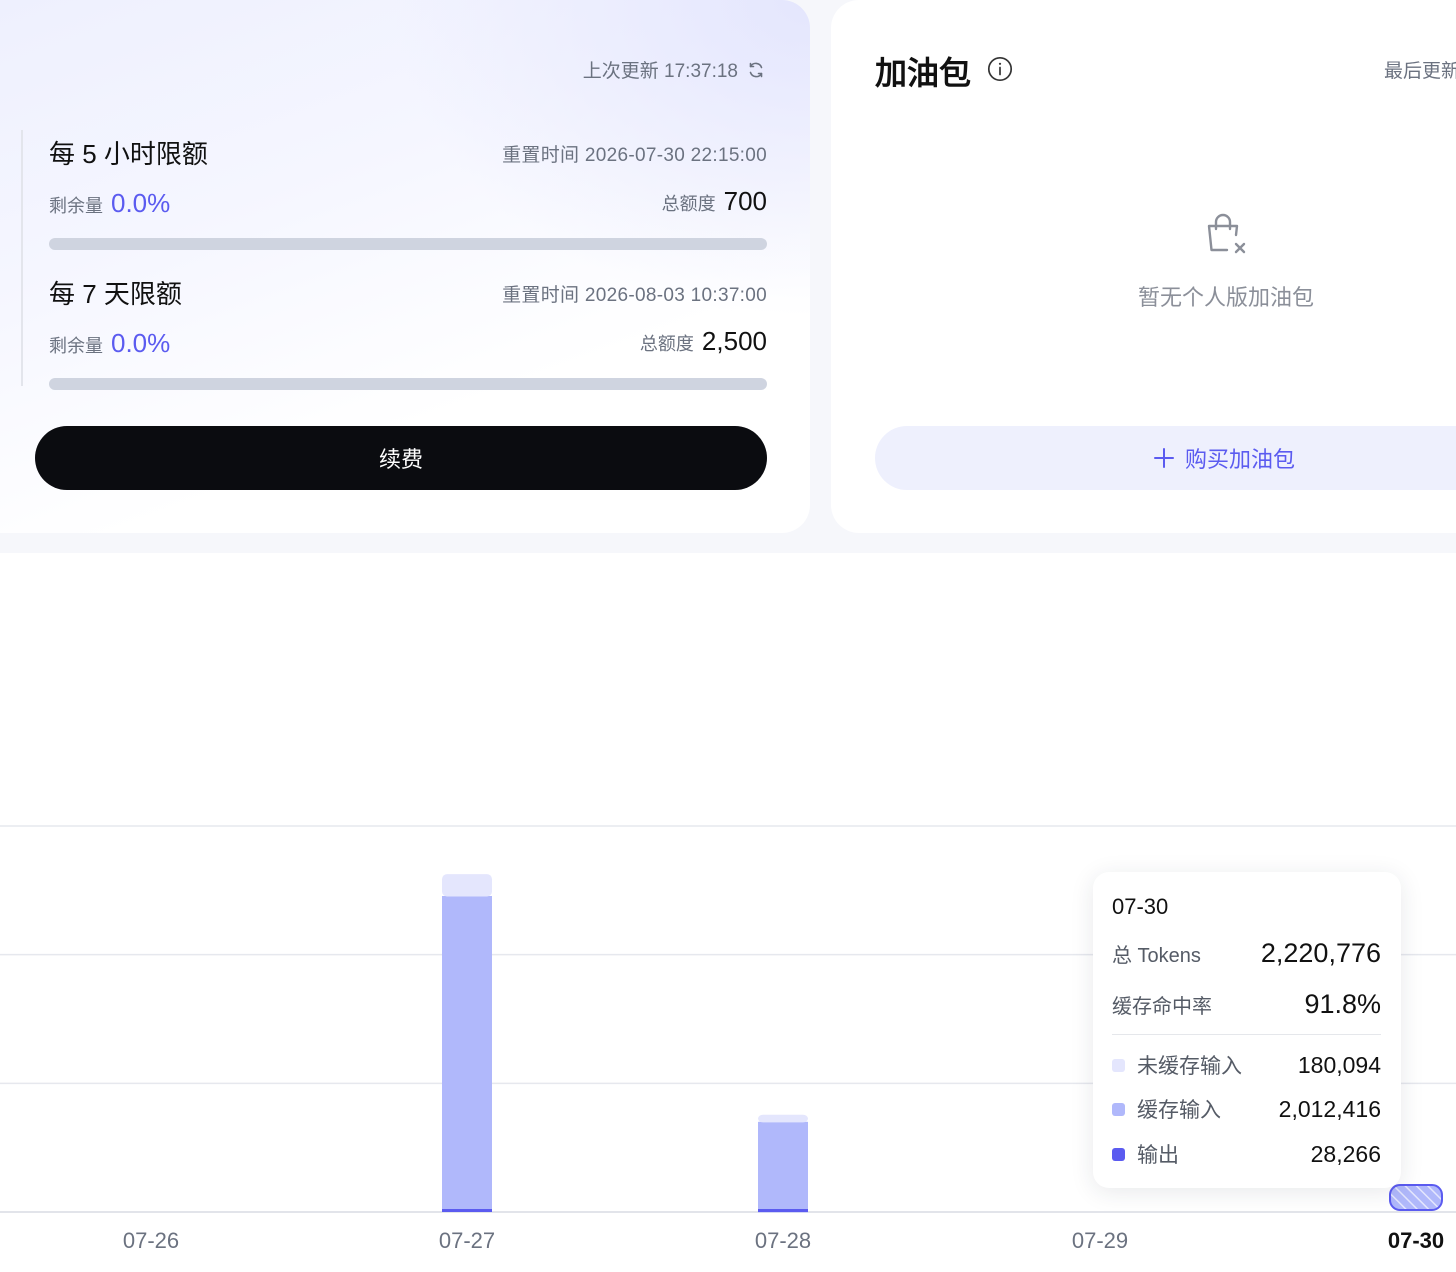 This screenshot has width=1456, height=1272. What do you see at coordinates (756, 70) in the screenshot?
I see `refresh-icon` at bounding box center [756, 70].